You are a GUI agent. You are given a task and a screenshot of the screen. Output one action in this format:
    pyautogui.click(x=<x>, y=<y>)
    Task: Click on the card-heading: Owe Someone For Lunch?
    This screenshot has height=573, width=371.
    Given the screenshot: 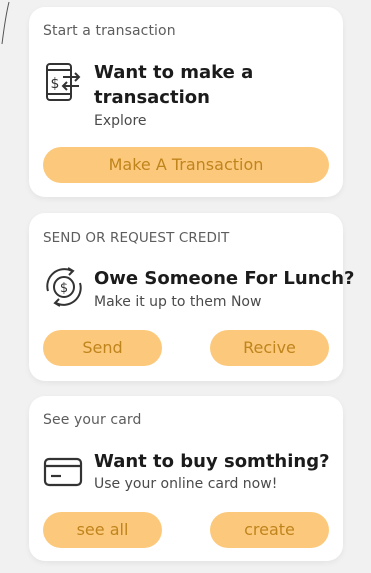 What is the action you would take?
    pyautogui.click(x=224, y=278)
    